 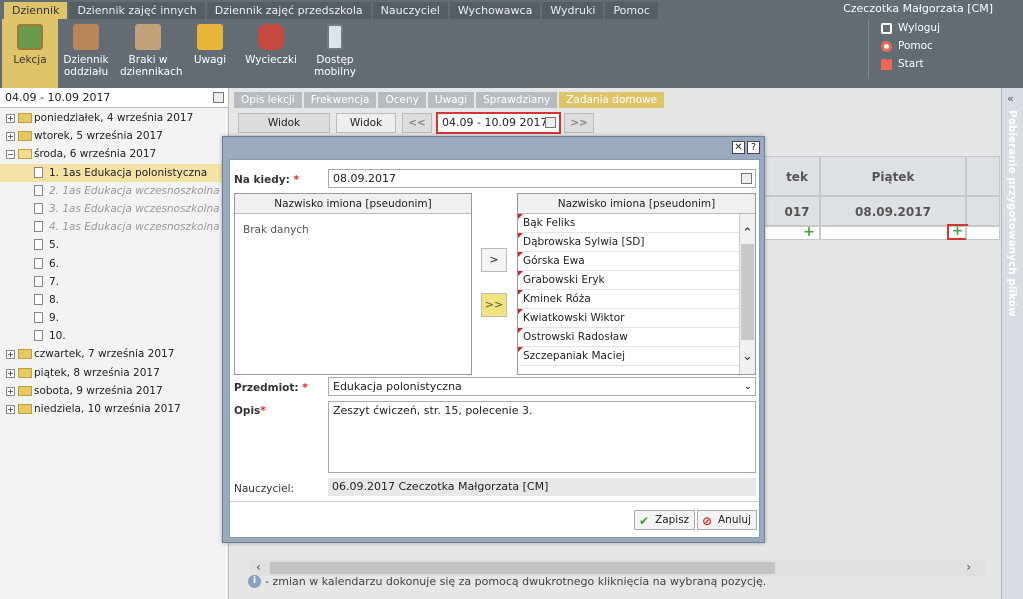 I want to click on student-list-scrollbar: ⌃ ⌄, so click(x=747, y=294).